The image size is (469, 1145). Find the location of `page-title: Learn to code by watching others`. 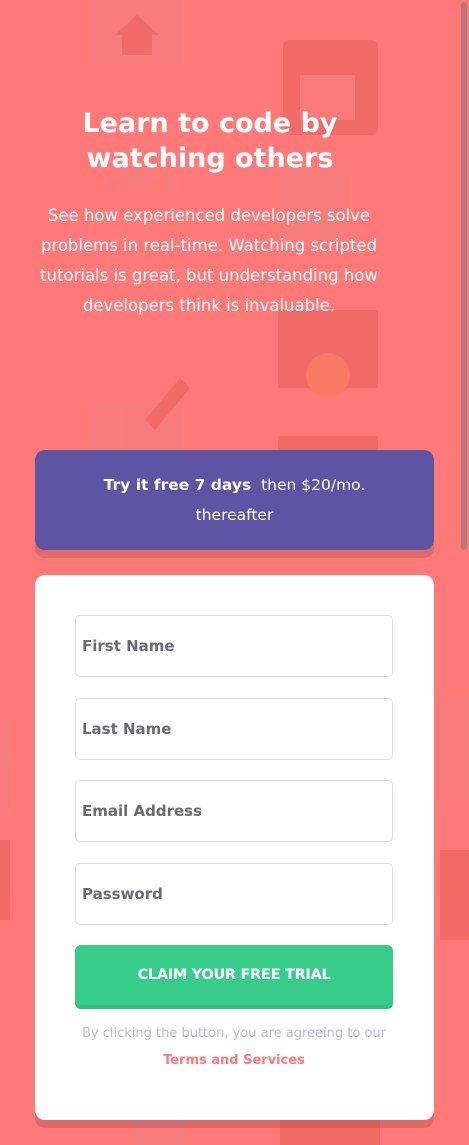

page-title: Learn to code by watching others is located at coordinates (210, 141).